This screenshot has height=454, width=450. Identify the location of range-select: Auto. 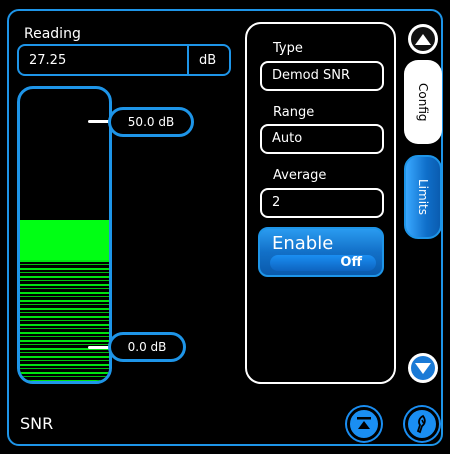
(322, 139).